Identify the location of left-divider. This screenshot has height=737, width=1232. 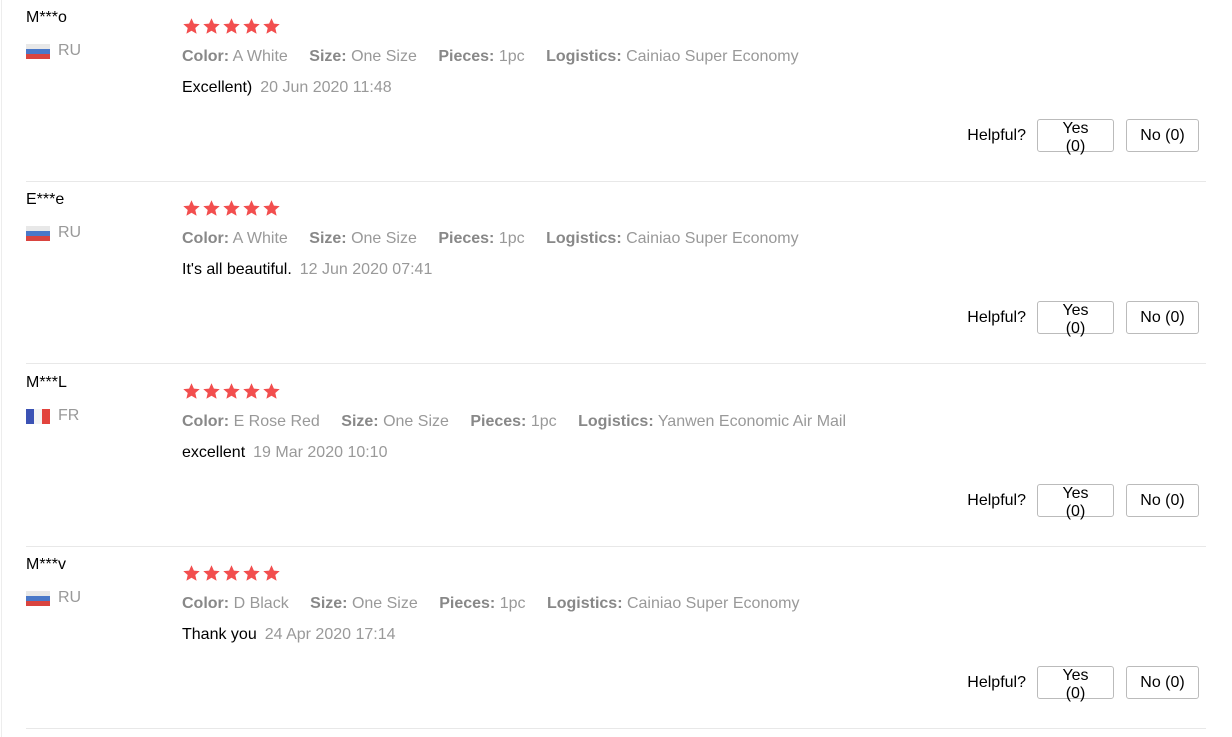
(1, 368).